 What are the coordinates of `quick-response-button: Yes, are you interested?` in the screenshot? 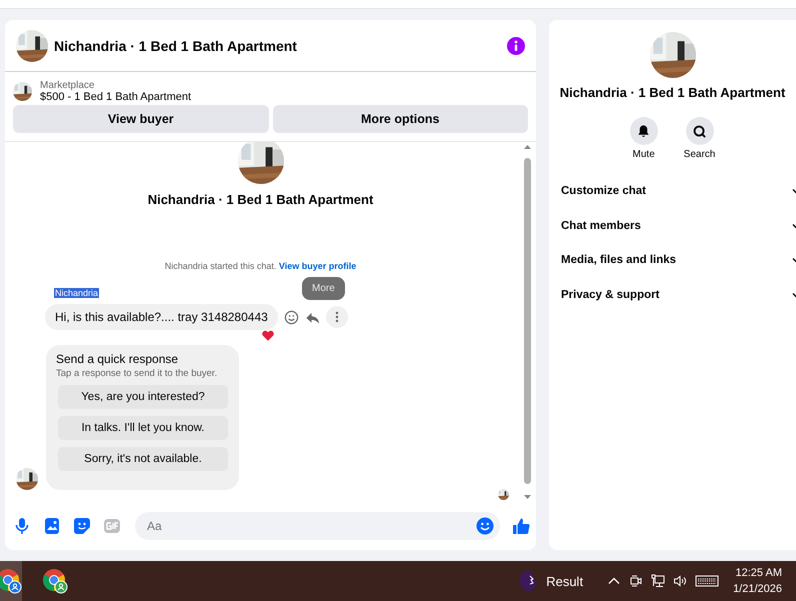 It's located at (143, 397).